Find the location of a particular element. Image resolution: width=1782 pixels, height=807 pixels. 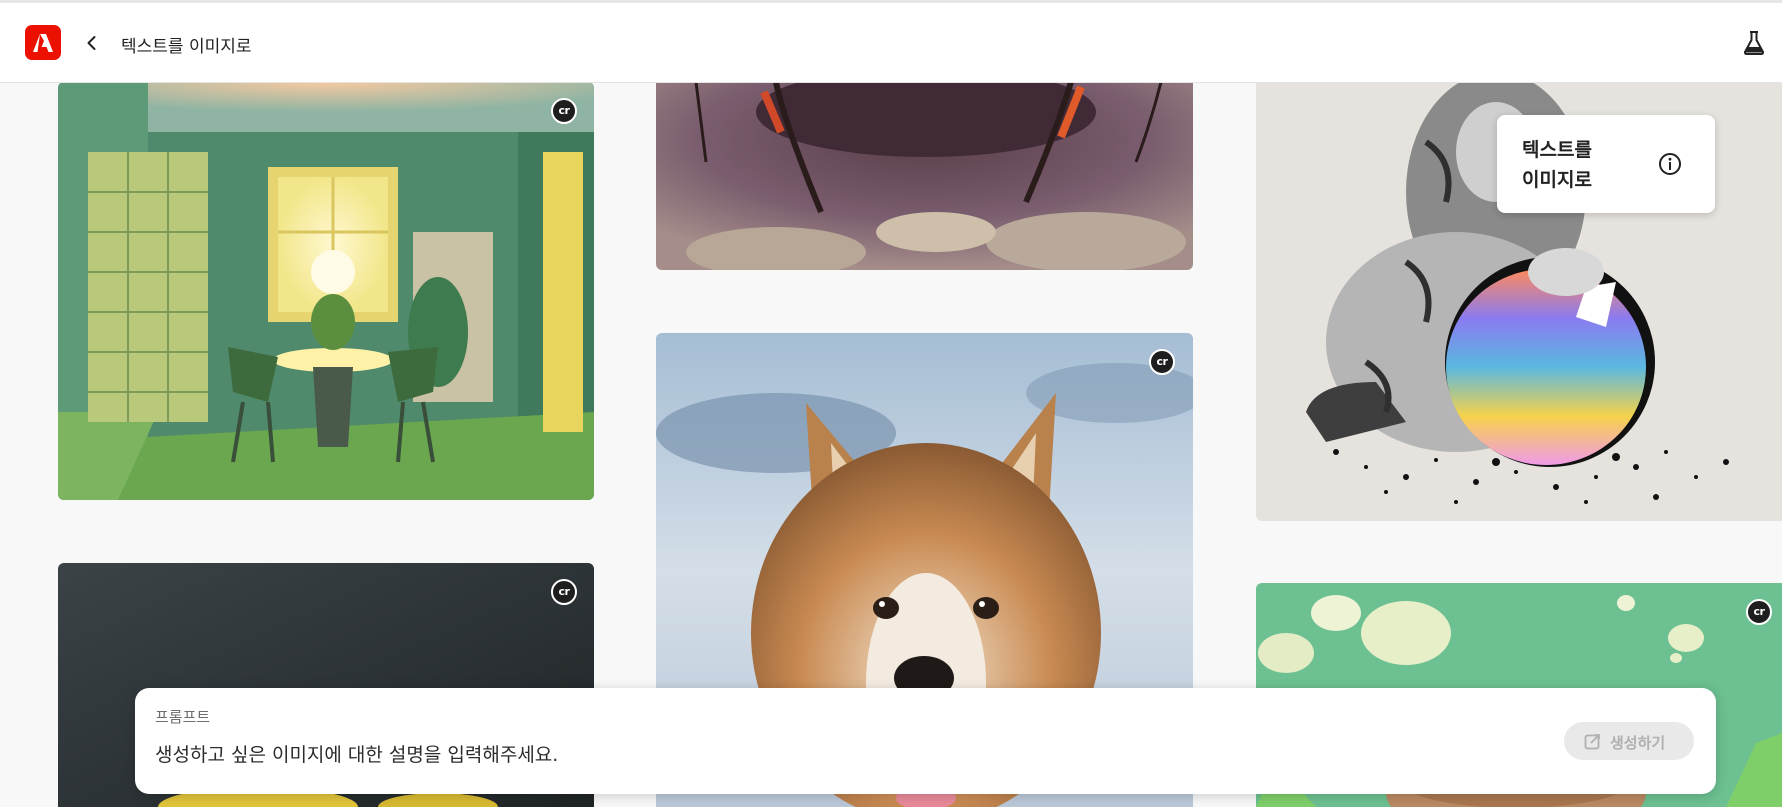

feature-tooltip: 텍스트를 이미지로 is located at coordinates (1606, 164).